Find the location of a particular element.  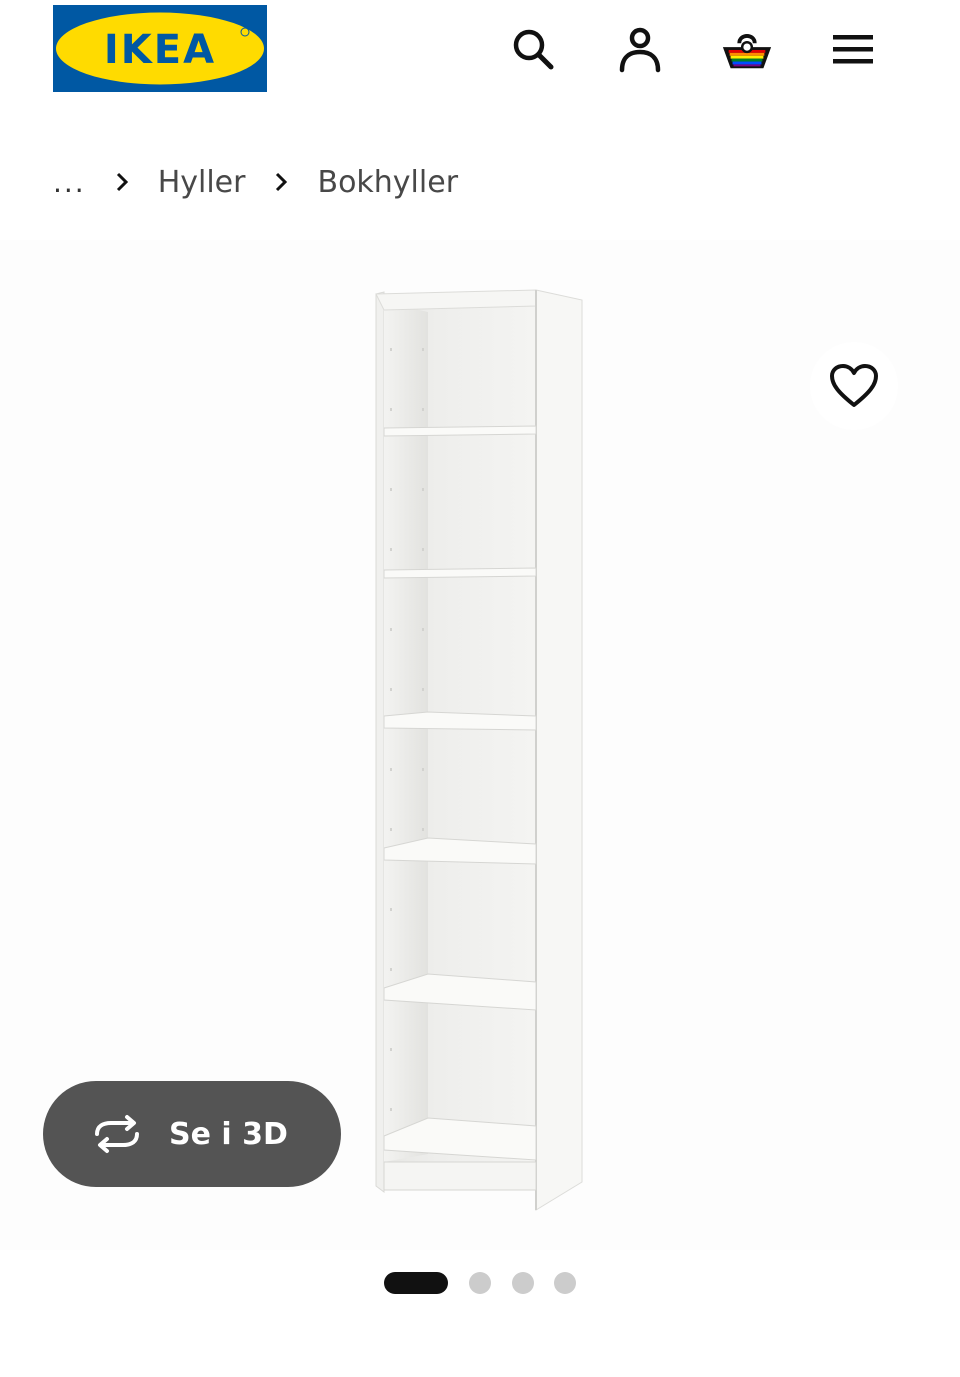

account-icon is located at coordinates (640, 49).